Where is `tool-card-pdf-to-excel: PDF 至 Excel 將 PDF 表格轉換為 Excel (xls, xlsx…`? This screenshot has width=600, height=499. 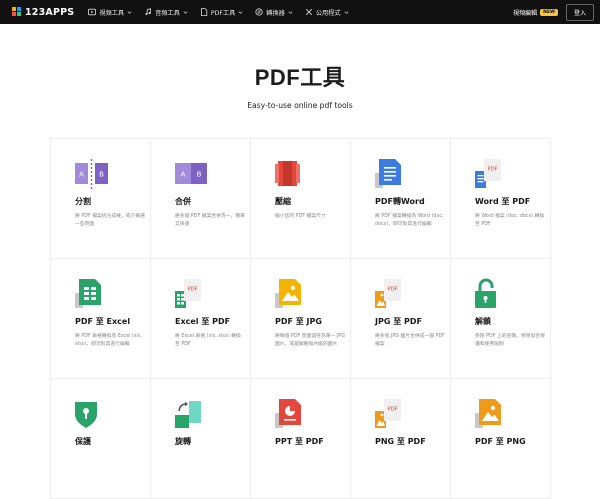
tool-card-pdf-to-excel: PDF 至 Excel 將 PDF 表格轉換為 Excel (xls, xlsx… is located at coordinates (101, 319).